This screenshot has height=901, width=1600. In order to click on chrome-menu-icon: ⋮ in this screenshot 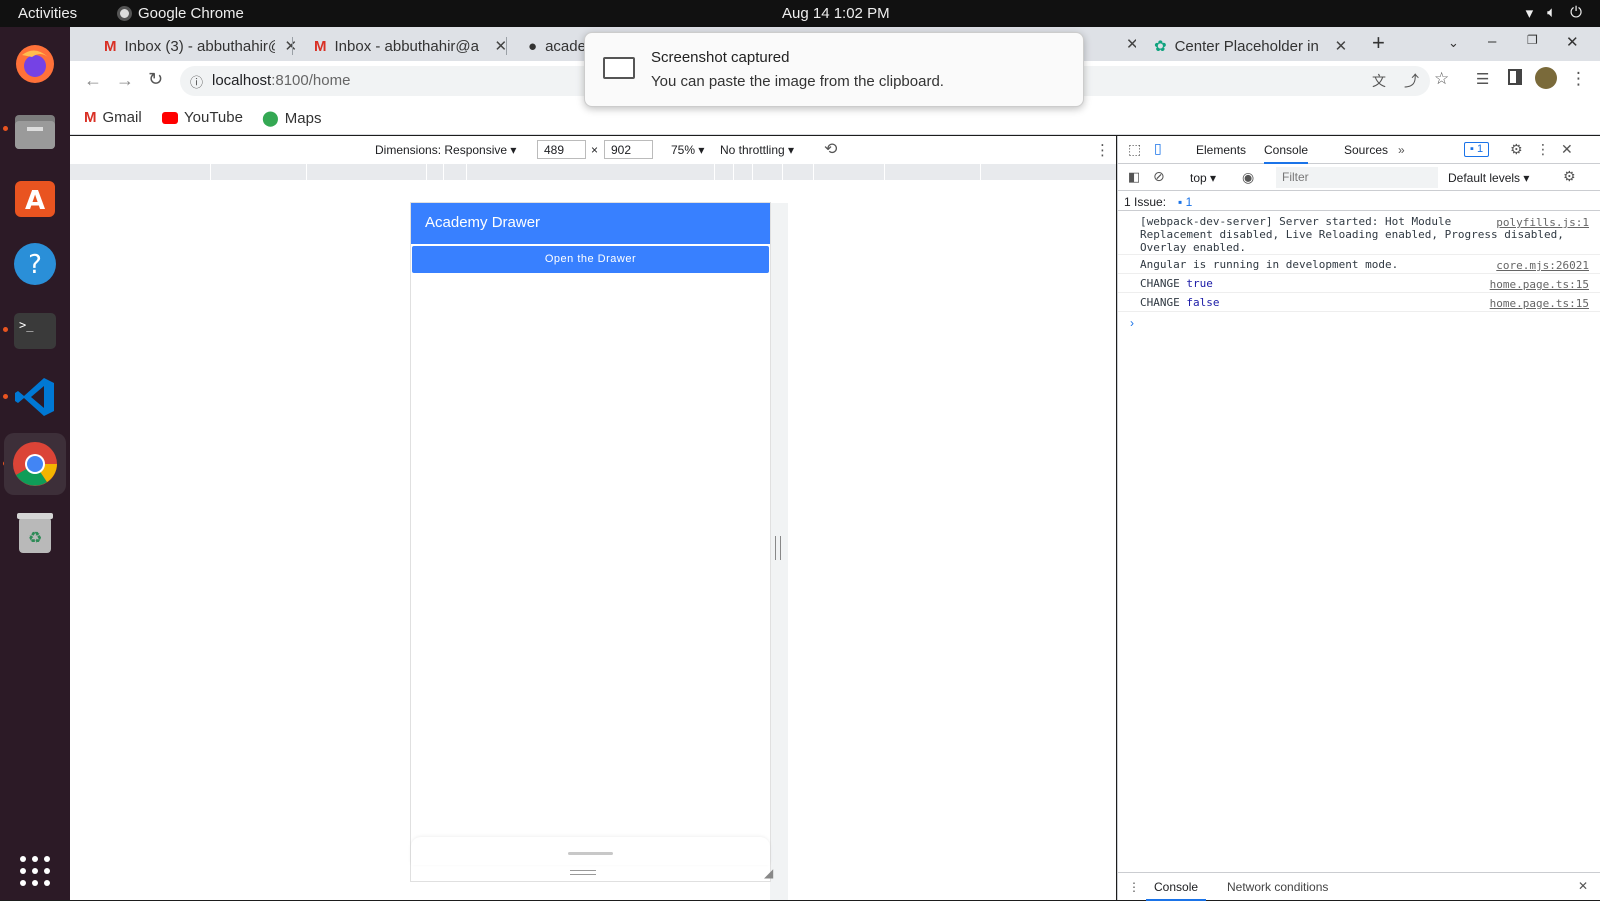, I will do `click(1578, 79)`.